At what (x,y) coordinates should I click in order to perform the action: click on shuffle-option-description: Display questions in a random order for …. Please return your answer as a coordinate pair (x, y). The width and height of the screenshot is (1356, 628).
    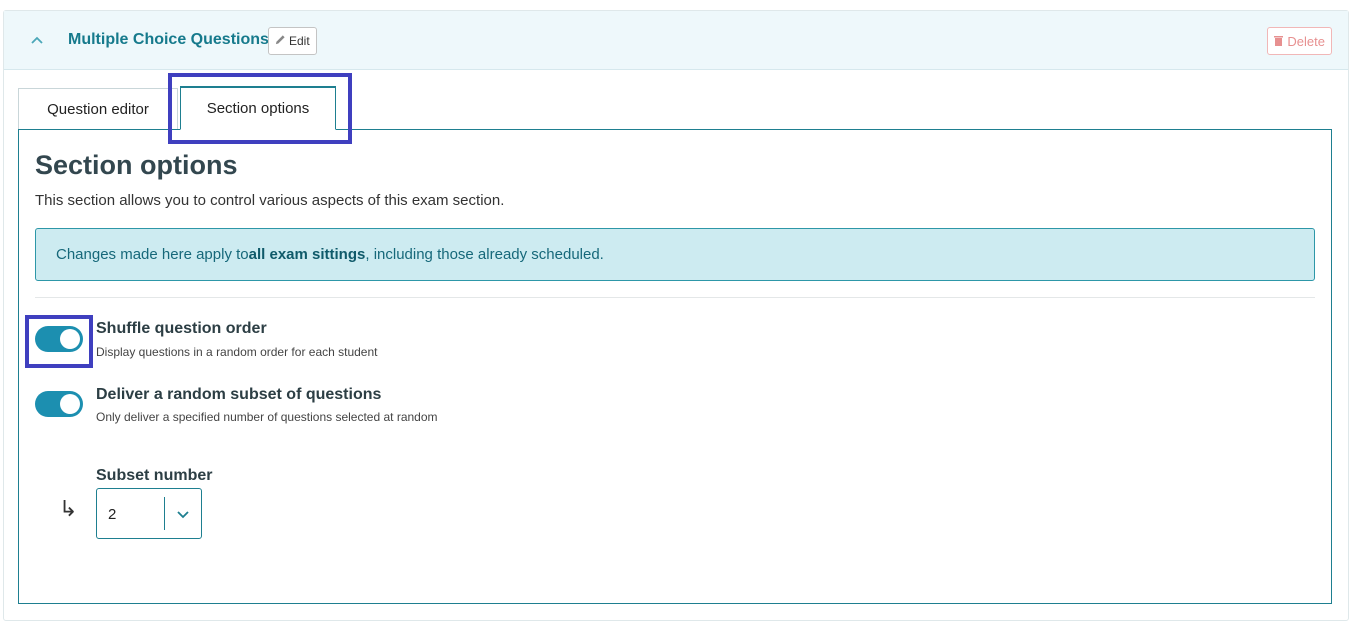
    Looking at the image, I should click on (237, 352).